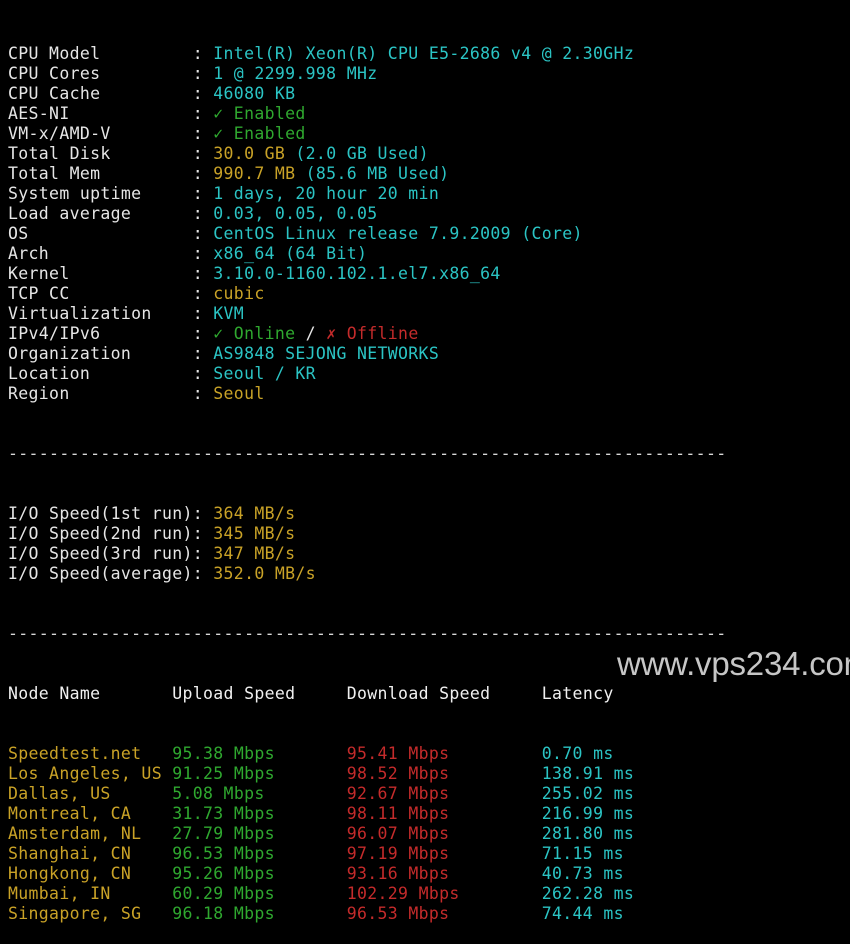 The image size is (850, 944). What do you see at coordinates (357, 273) in the screenshot?
I see `system-info-value: 3.10.0-1160.102.1.el7.x86_64` at bounding box center [357, 273].